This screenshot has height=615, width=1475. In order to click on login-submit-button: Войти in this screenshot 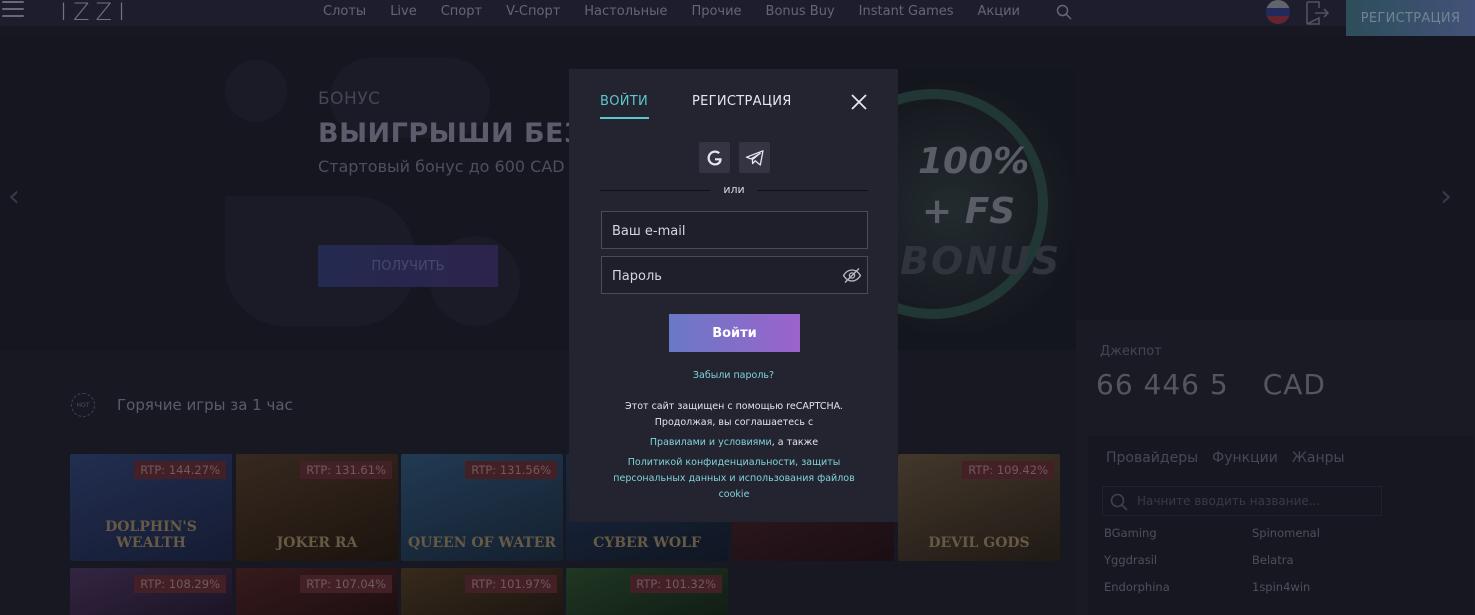, I will do `click(734, 333)`.